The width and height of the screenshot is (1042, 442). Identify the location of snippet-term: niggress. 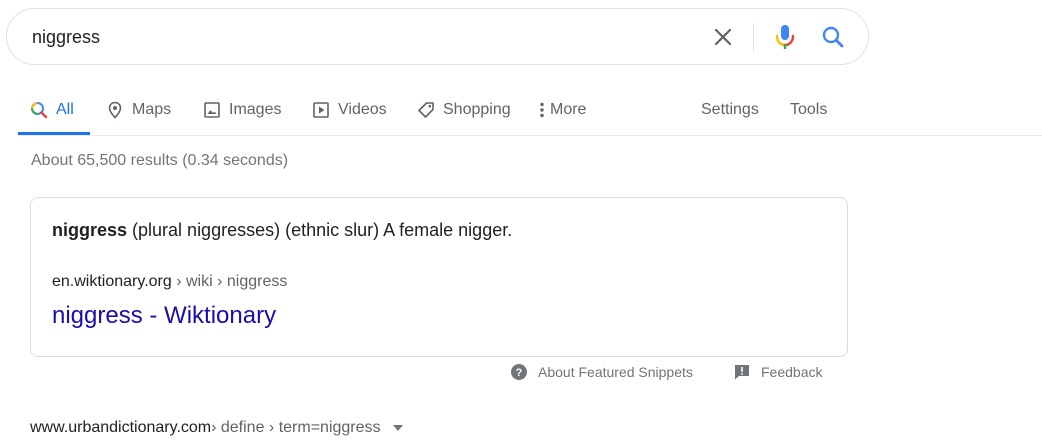
(90, 230).